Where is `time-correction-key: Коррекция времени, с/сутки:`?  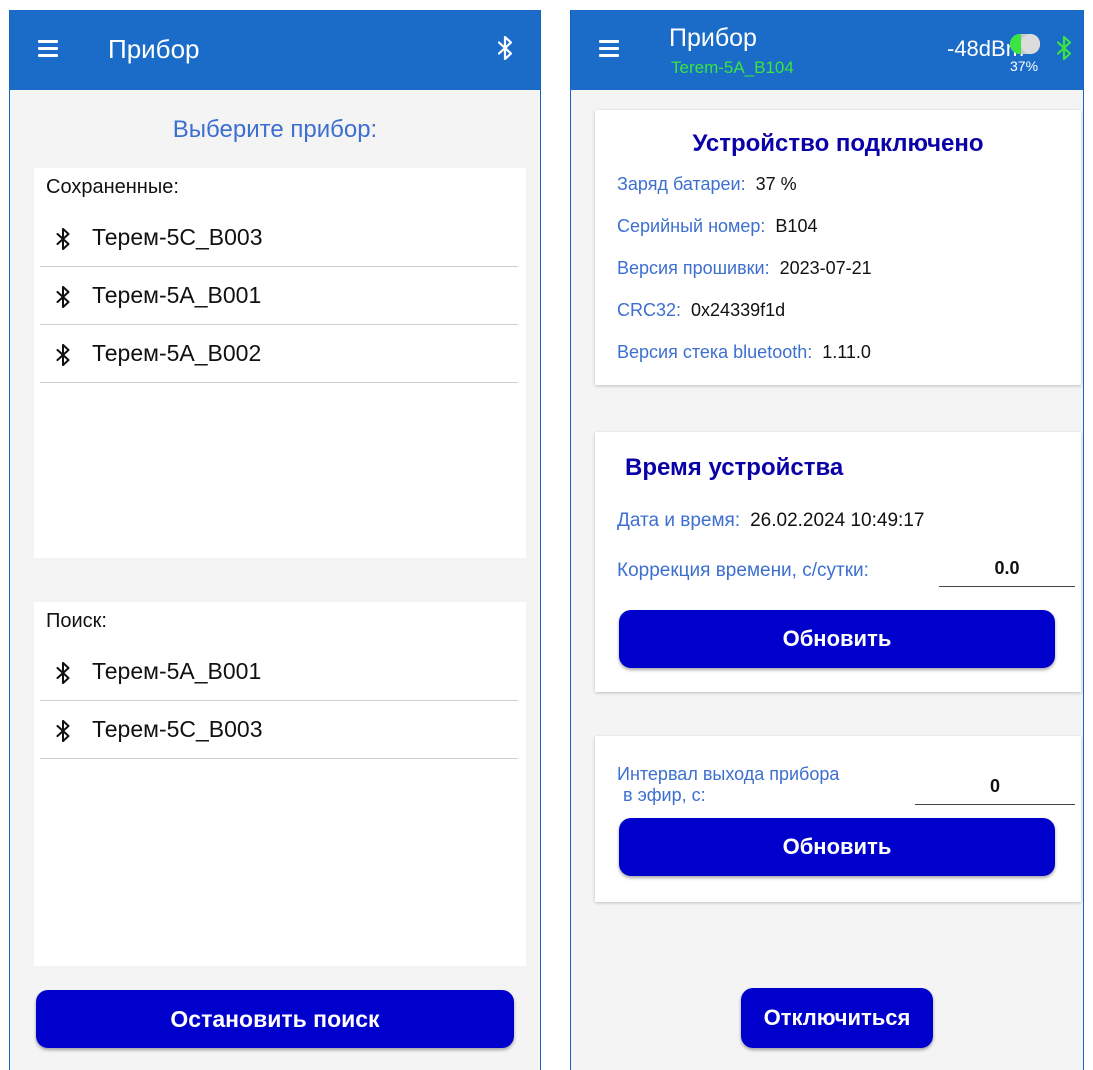 time-correction-key: Коррекция времени, с/сутки: is located at coordinates (743, 570).